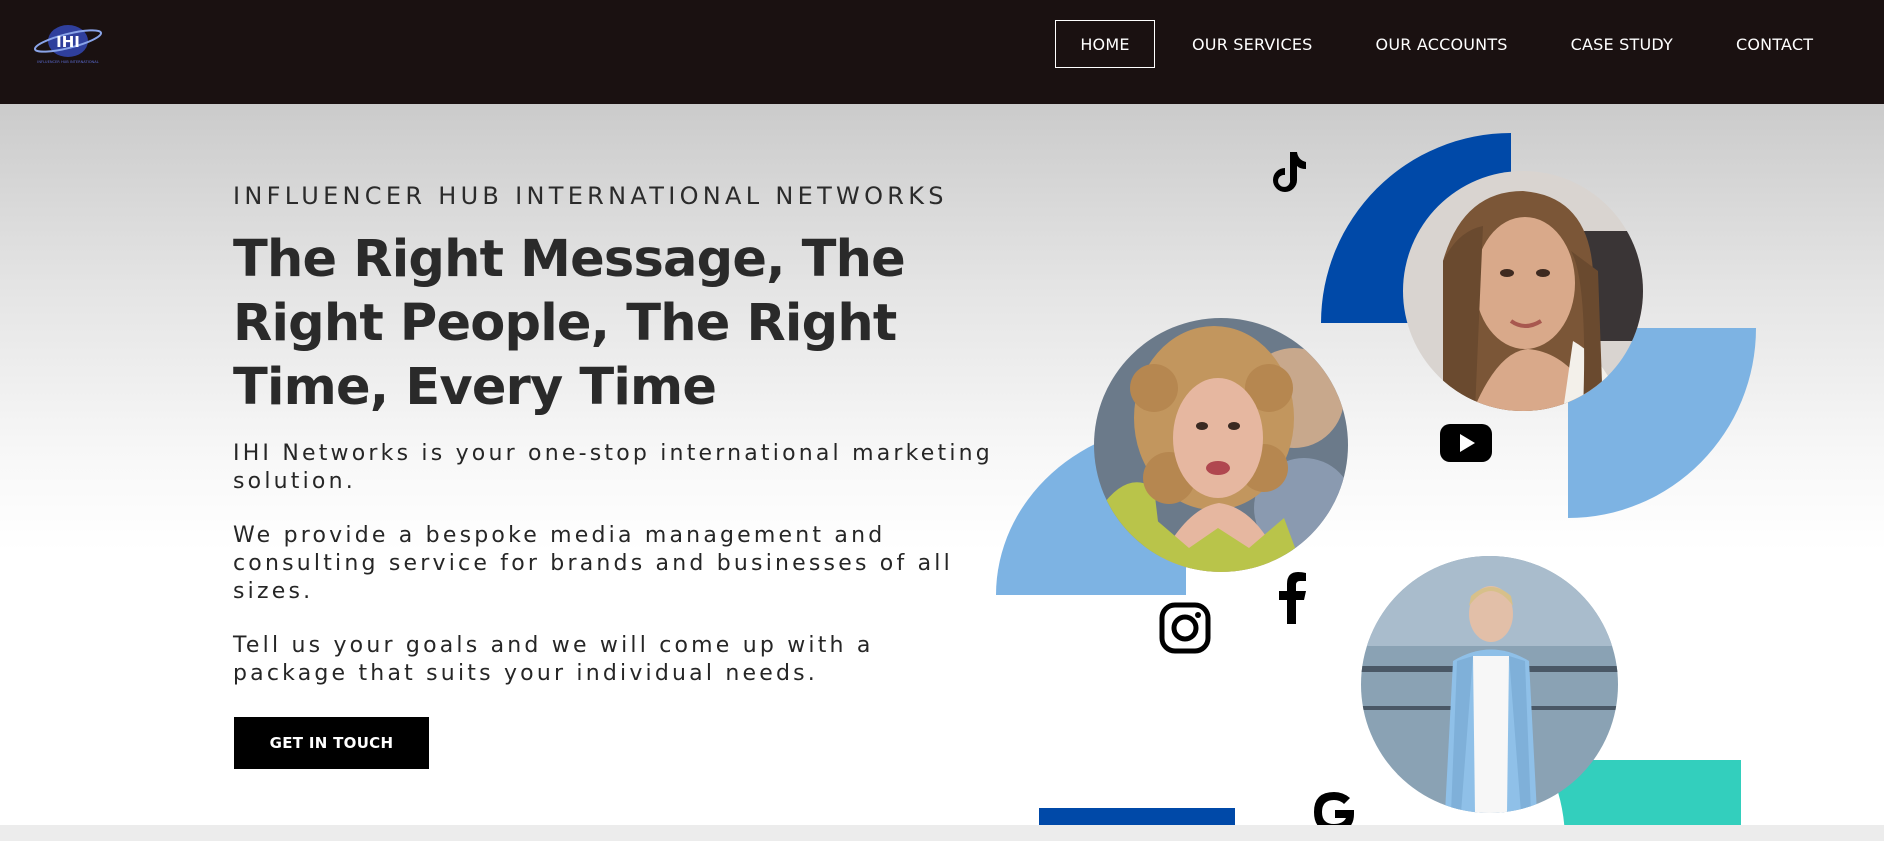  I want to click on footer-strip, so click(942, 833).